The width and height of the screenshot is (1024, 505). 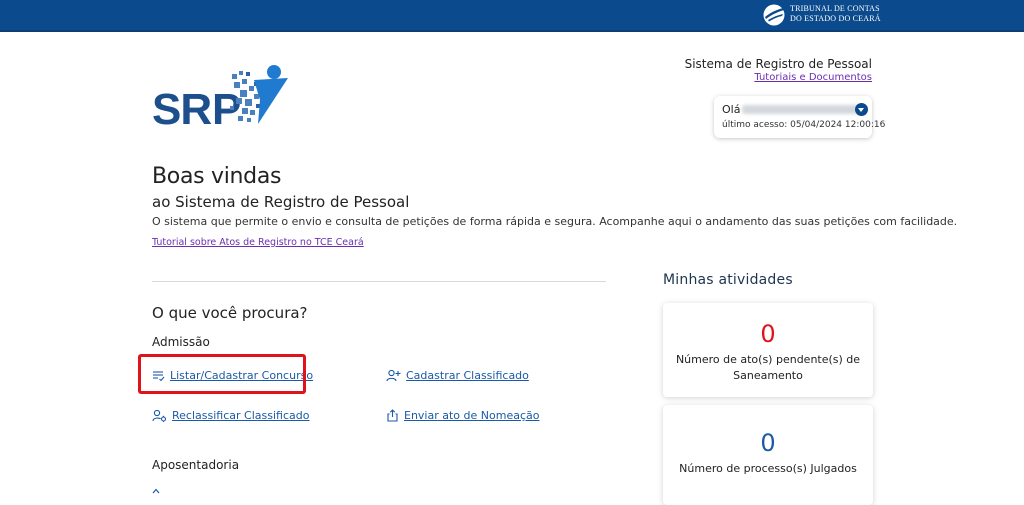 What do you see at coordinates (799, 117) in the screenshot?
I see `user-card: Olá último acesso: 05/04/2024 12:00:16` at bounding box center [799, 117].